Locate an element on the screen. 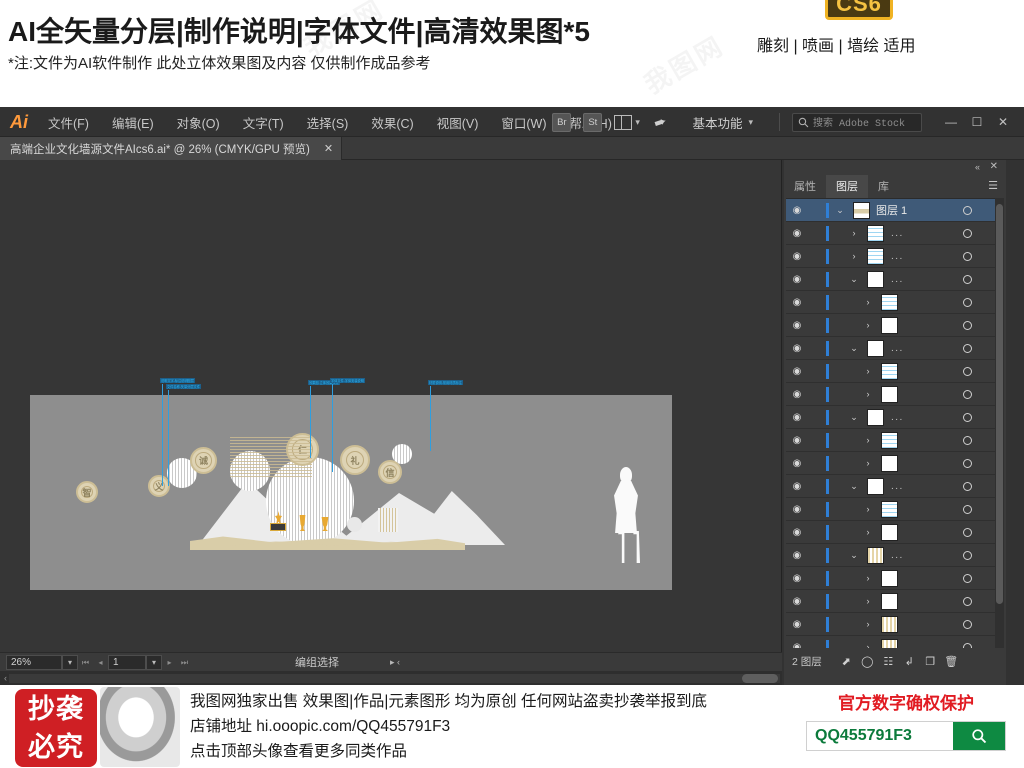  prev-artboard-button: ◂ is located at coordinates (100, 662).